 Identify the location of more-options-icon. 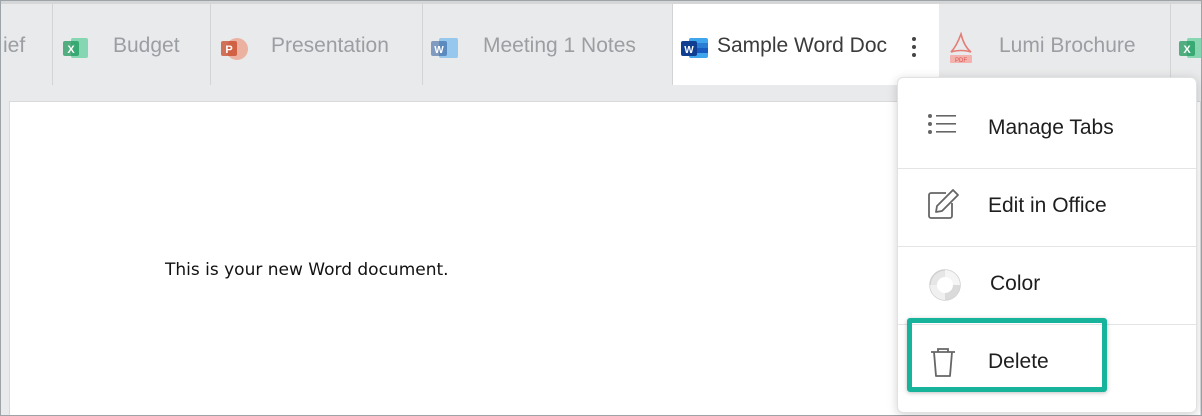
(914, 47).